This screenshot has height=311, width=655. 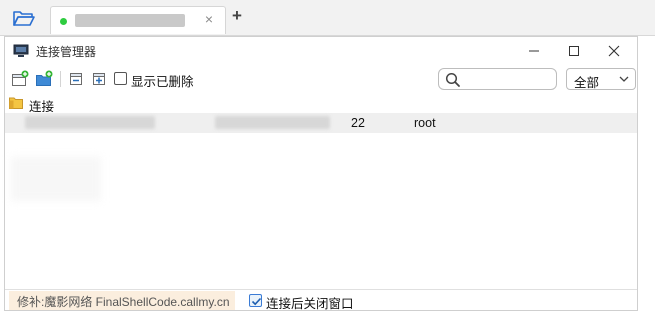 I want to click on connection-user: root, so click(x=425, y=123).